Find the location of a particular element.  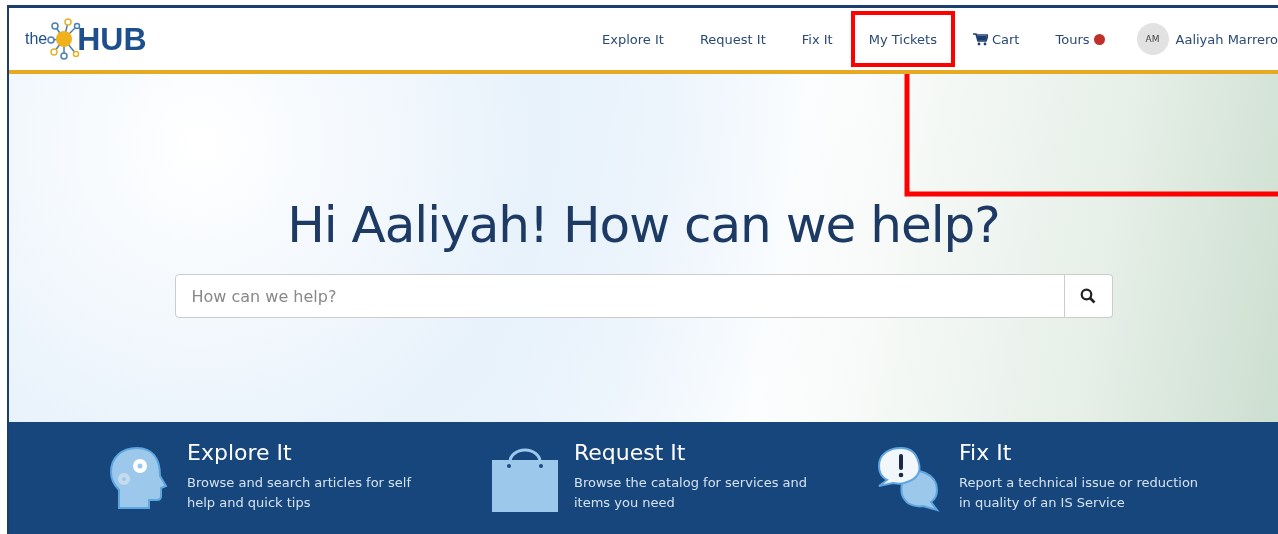

hero-heading: Hi Aaliyah! How can we help? is located at coordinates (643, 225).